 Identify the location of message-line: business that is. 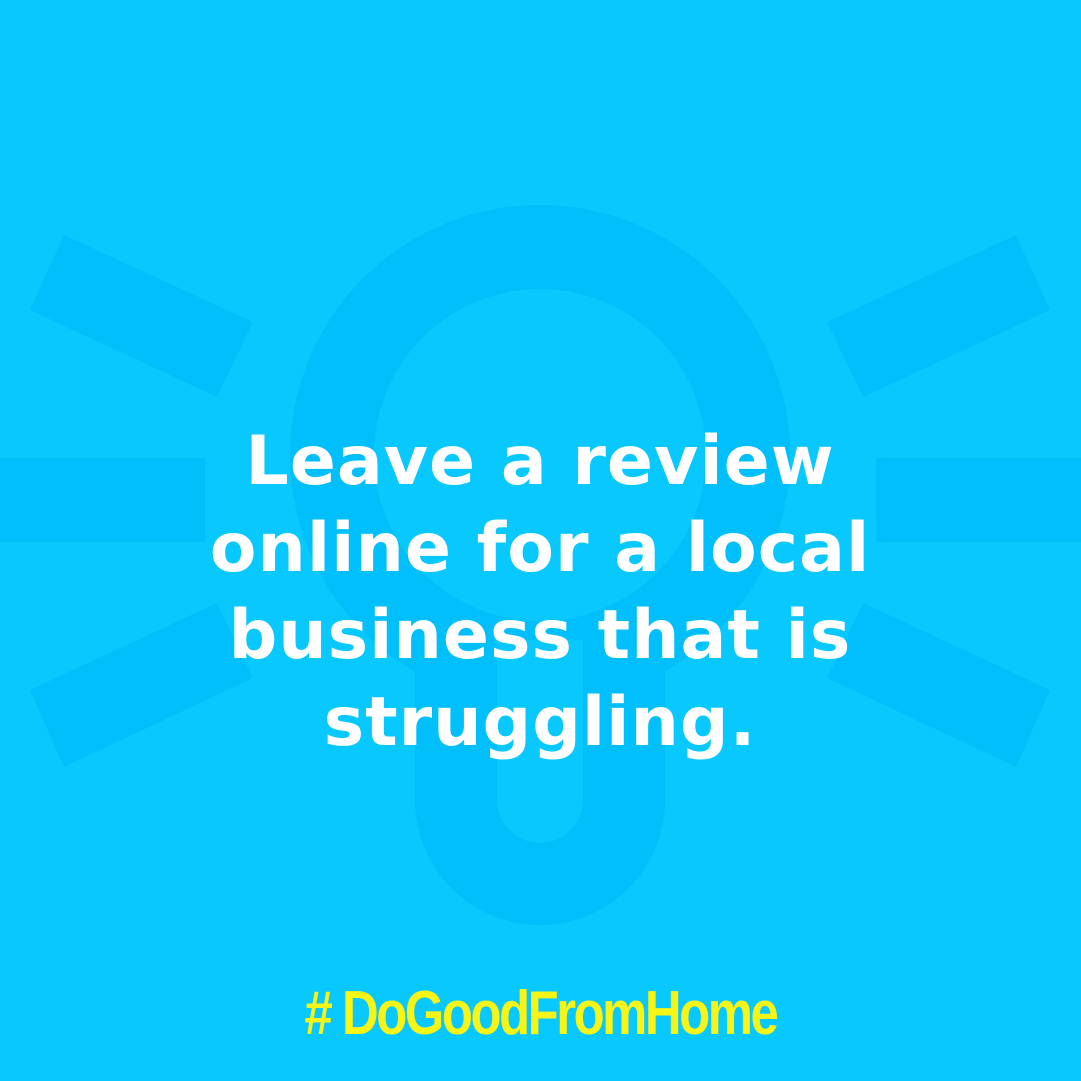
(540, 635).